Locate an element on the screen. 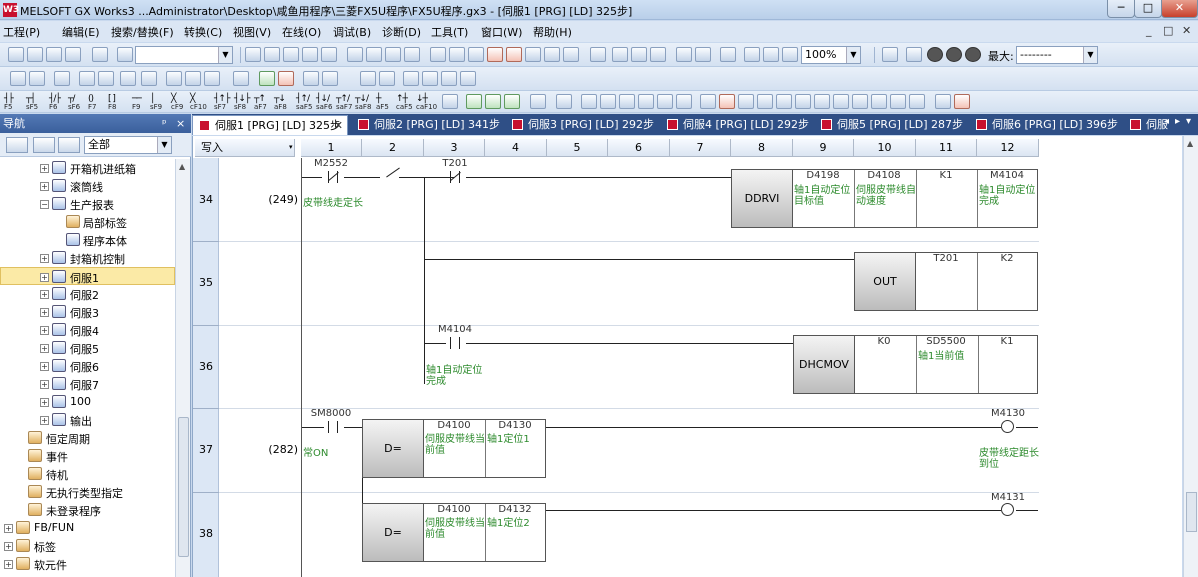 The image size is (1198, 577). open-branch-icon: ┬┤ sF5 is located at coordinates (32, 103).